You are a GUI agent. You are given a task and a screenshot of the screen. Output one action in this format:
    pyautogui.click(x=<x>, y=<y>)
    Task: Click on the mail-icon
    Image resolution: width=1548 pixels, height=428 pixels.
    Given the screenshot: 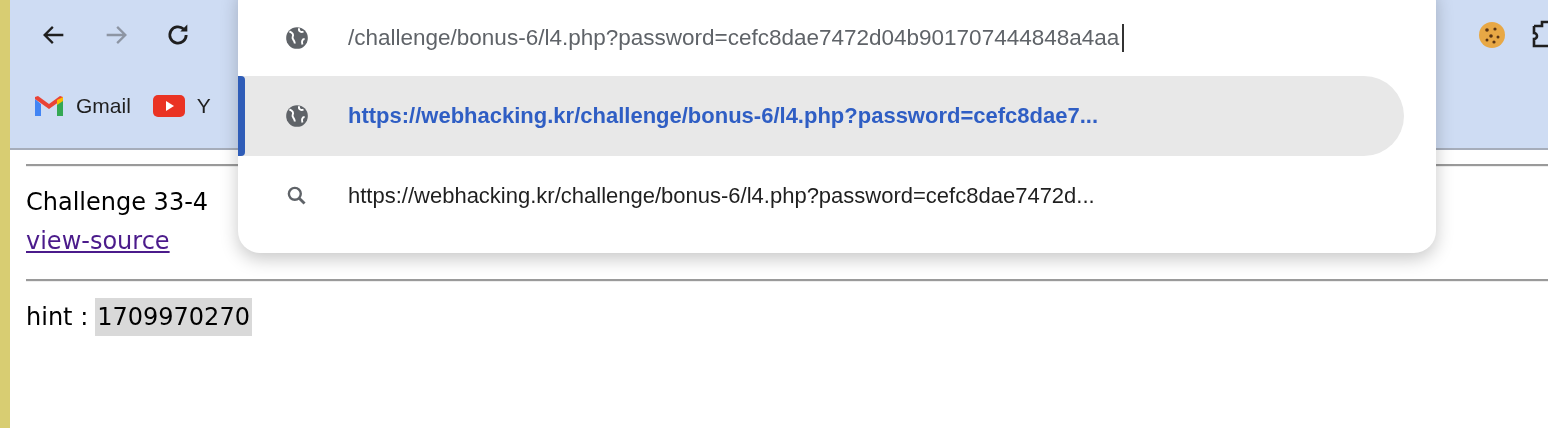 What is the action you would take?
    pyautogui.click(x=49, y=106)
    